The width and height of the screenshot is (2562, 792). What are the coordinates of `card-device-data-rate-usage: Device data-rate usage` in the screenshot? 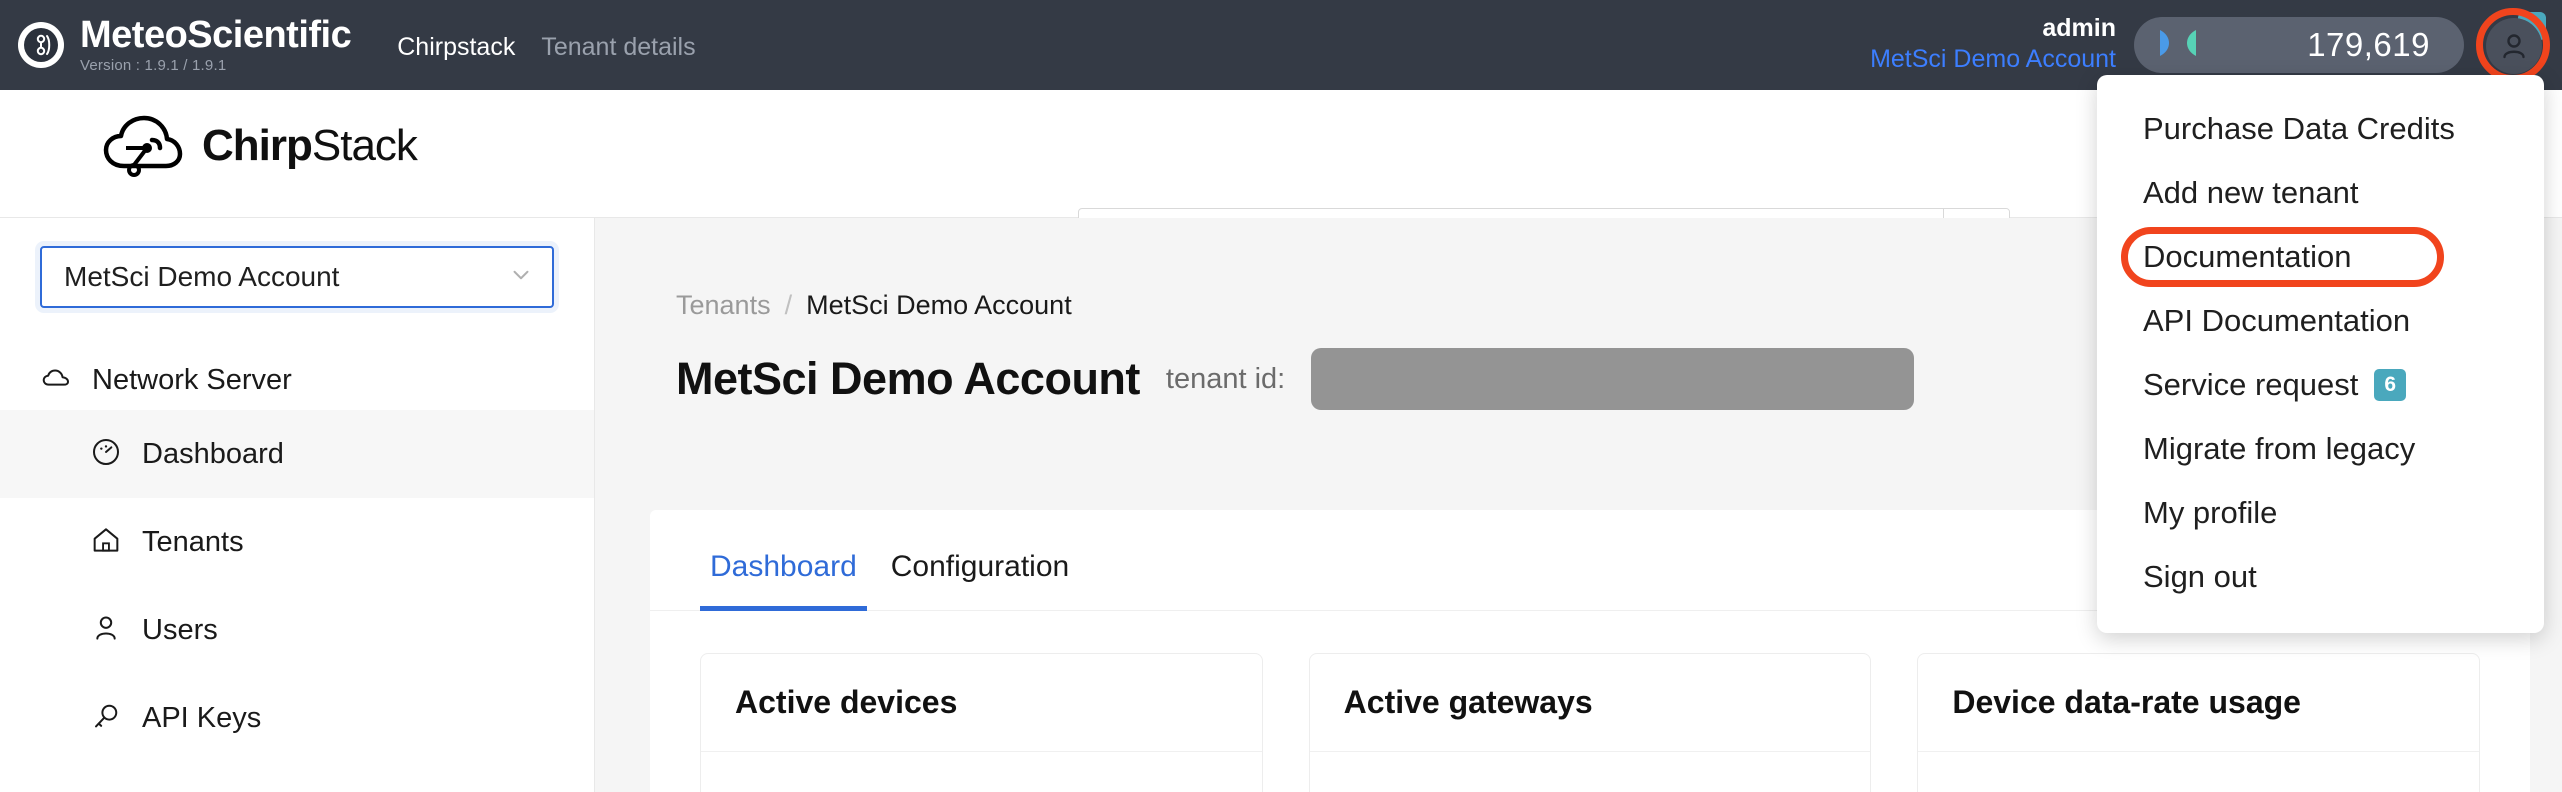 It's located at (2199, 722).